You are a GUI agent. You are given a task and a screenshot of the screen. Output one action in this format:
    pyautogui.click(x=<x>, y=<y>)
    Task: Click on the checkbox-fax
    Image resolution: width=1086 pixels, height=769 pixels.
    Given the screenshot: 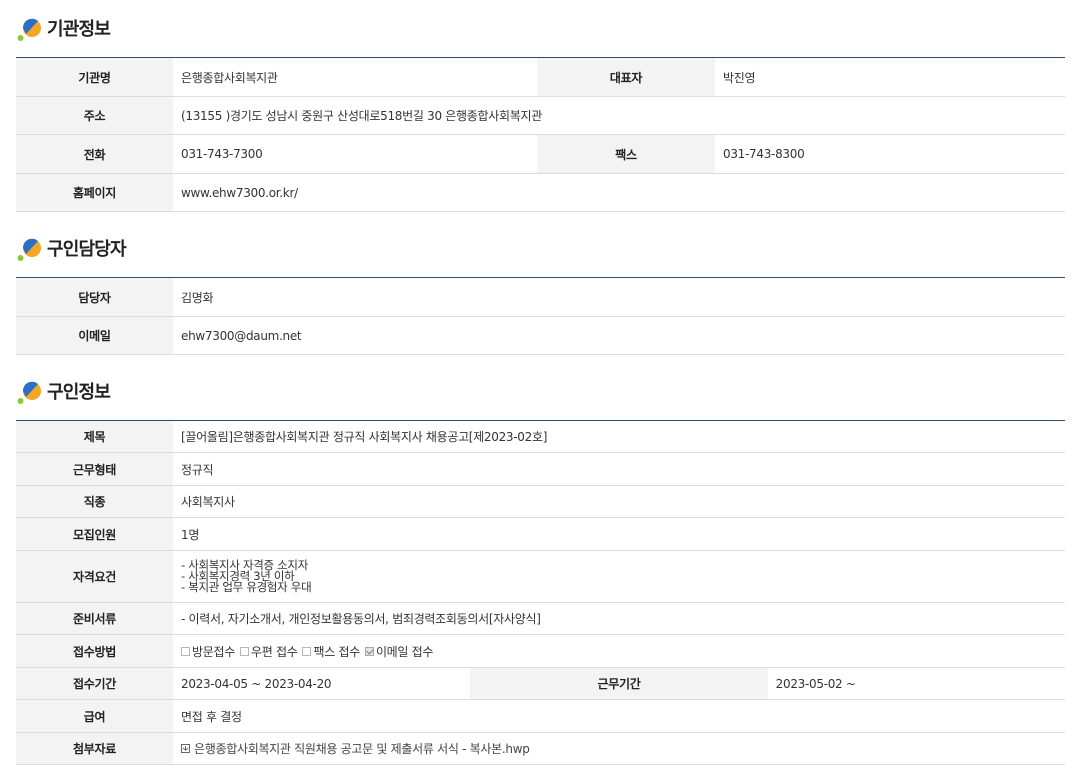 What is the action you would take?
    pyautogui.click(x=307, y=651)
    